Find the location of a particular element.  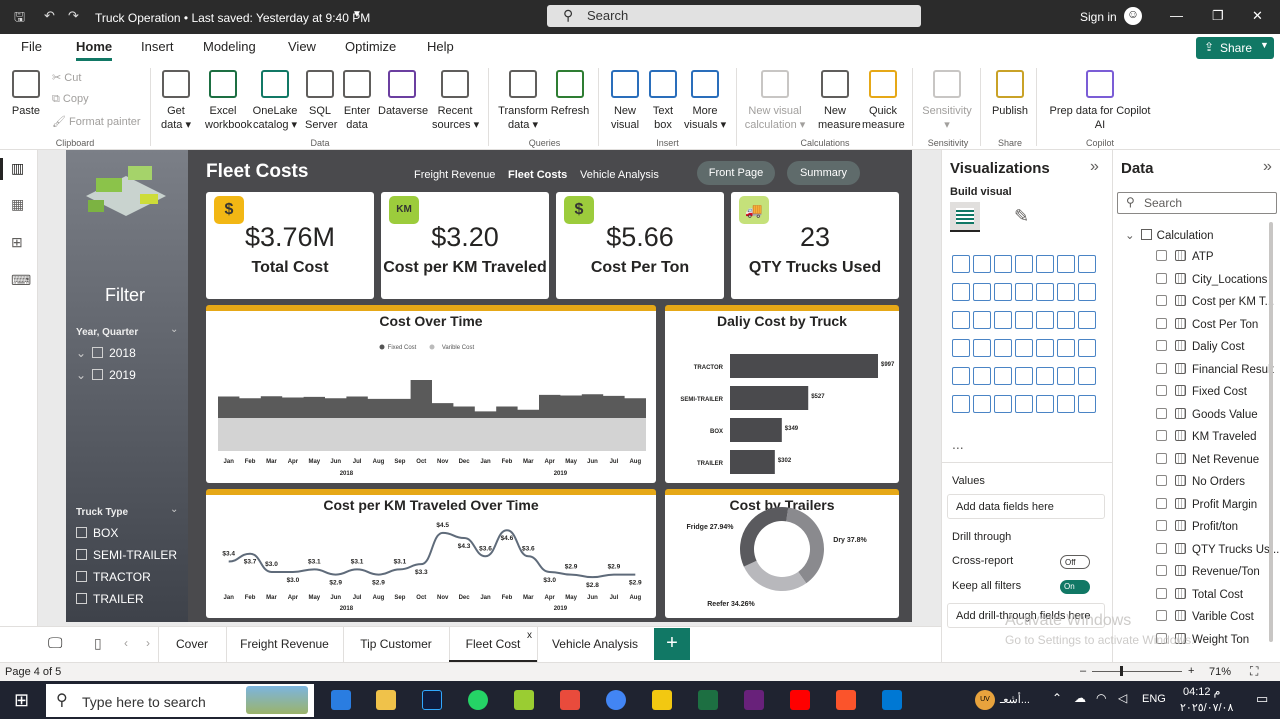

undo-icon: ↶ is located at coordinates (49, 16).